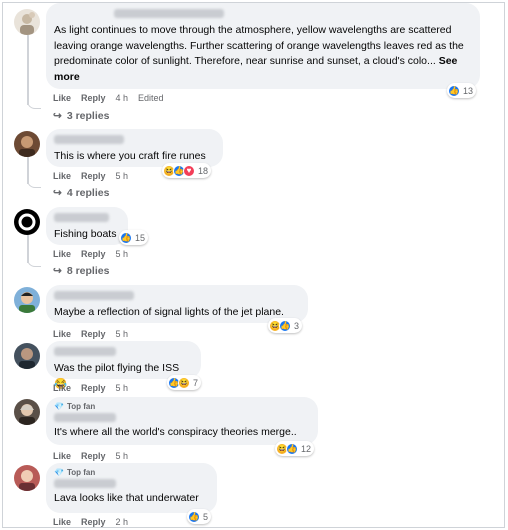 The height and width of the screenshot is (530, 508). I want to click on replies-count: 3 replies, so click(88, 116).